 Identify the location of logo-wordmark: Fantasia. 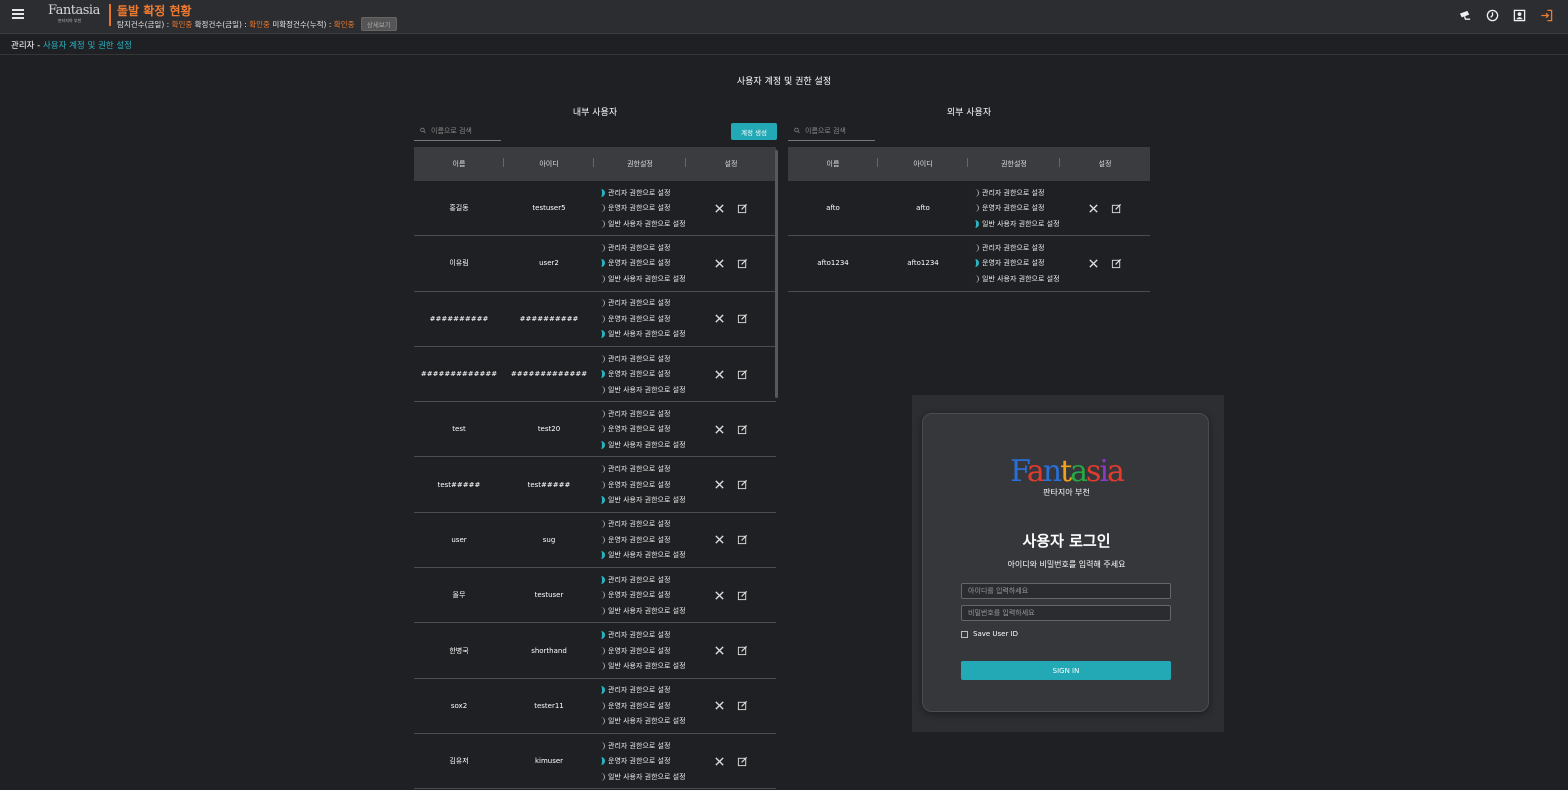
(74, 10).